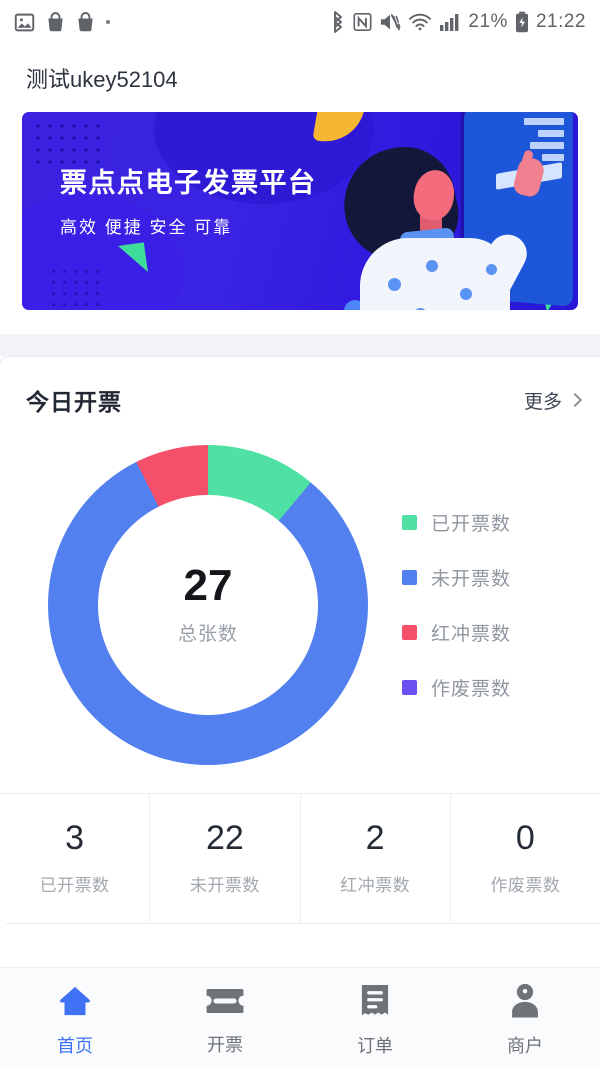 This screenshot has width=600, height=1067. Describe the element at coordinates (108, 22) in the screenshot. I see `dot-icon` at that location.